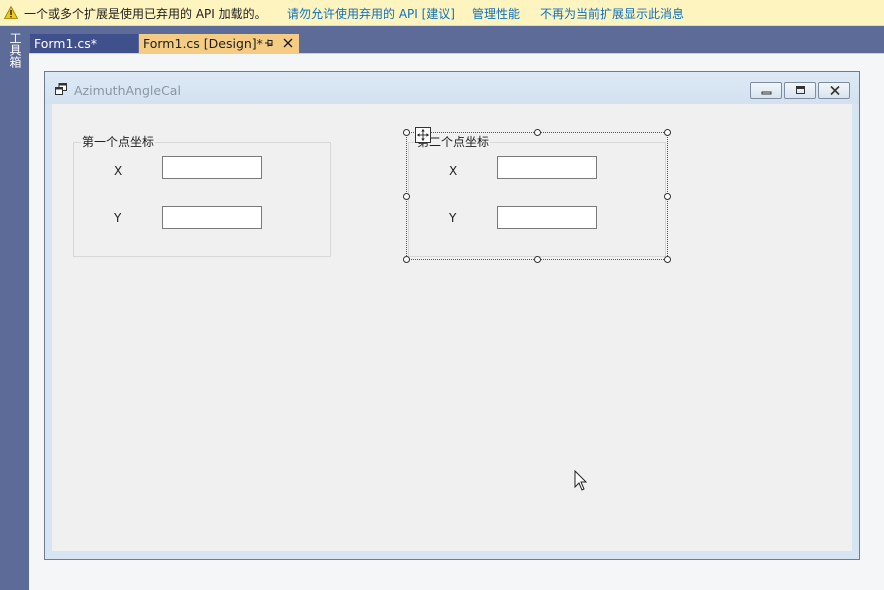 The width and height of the screenshot is (884, 590). I want to click on dismiss-message-link: 不再为当前扩展显示此消息, so click(612, 13).